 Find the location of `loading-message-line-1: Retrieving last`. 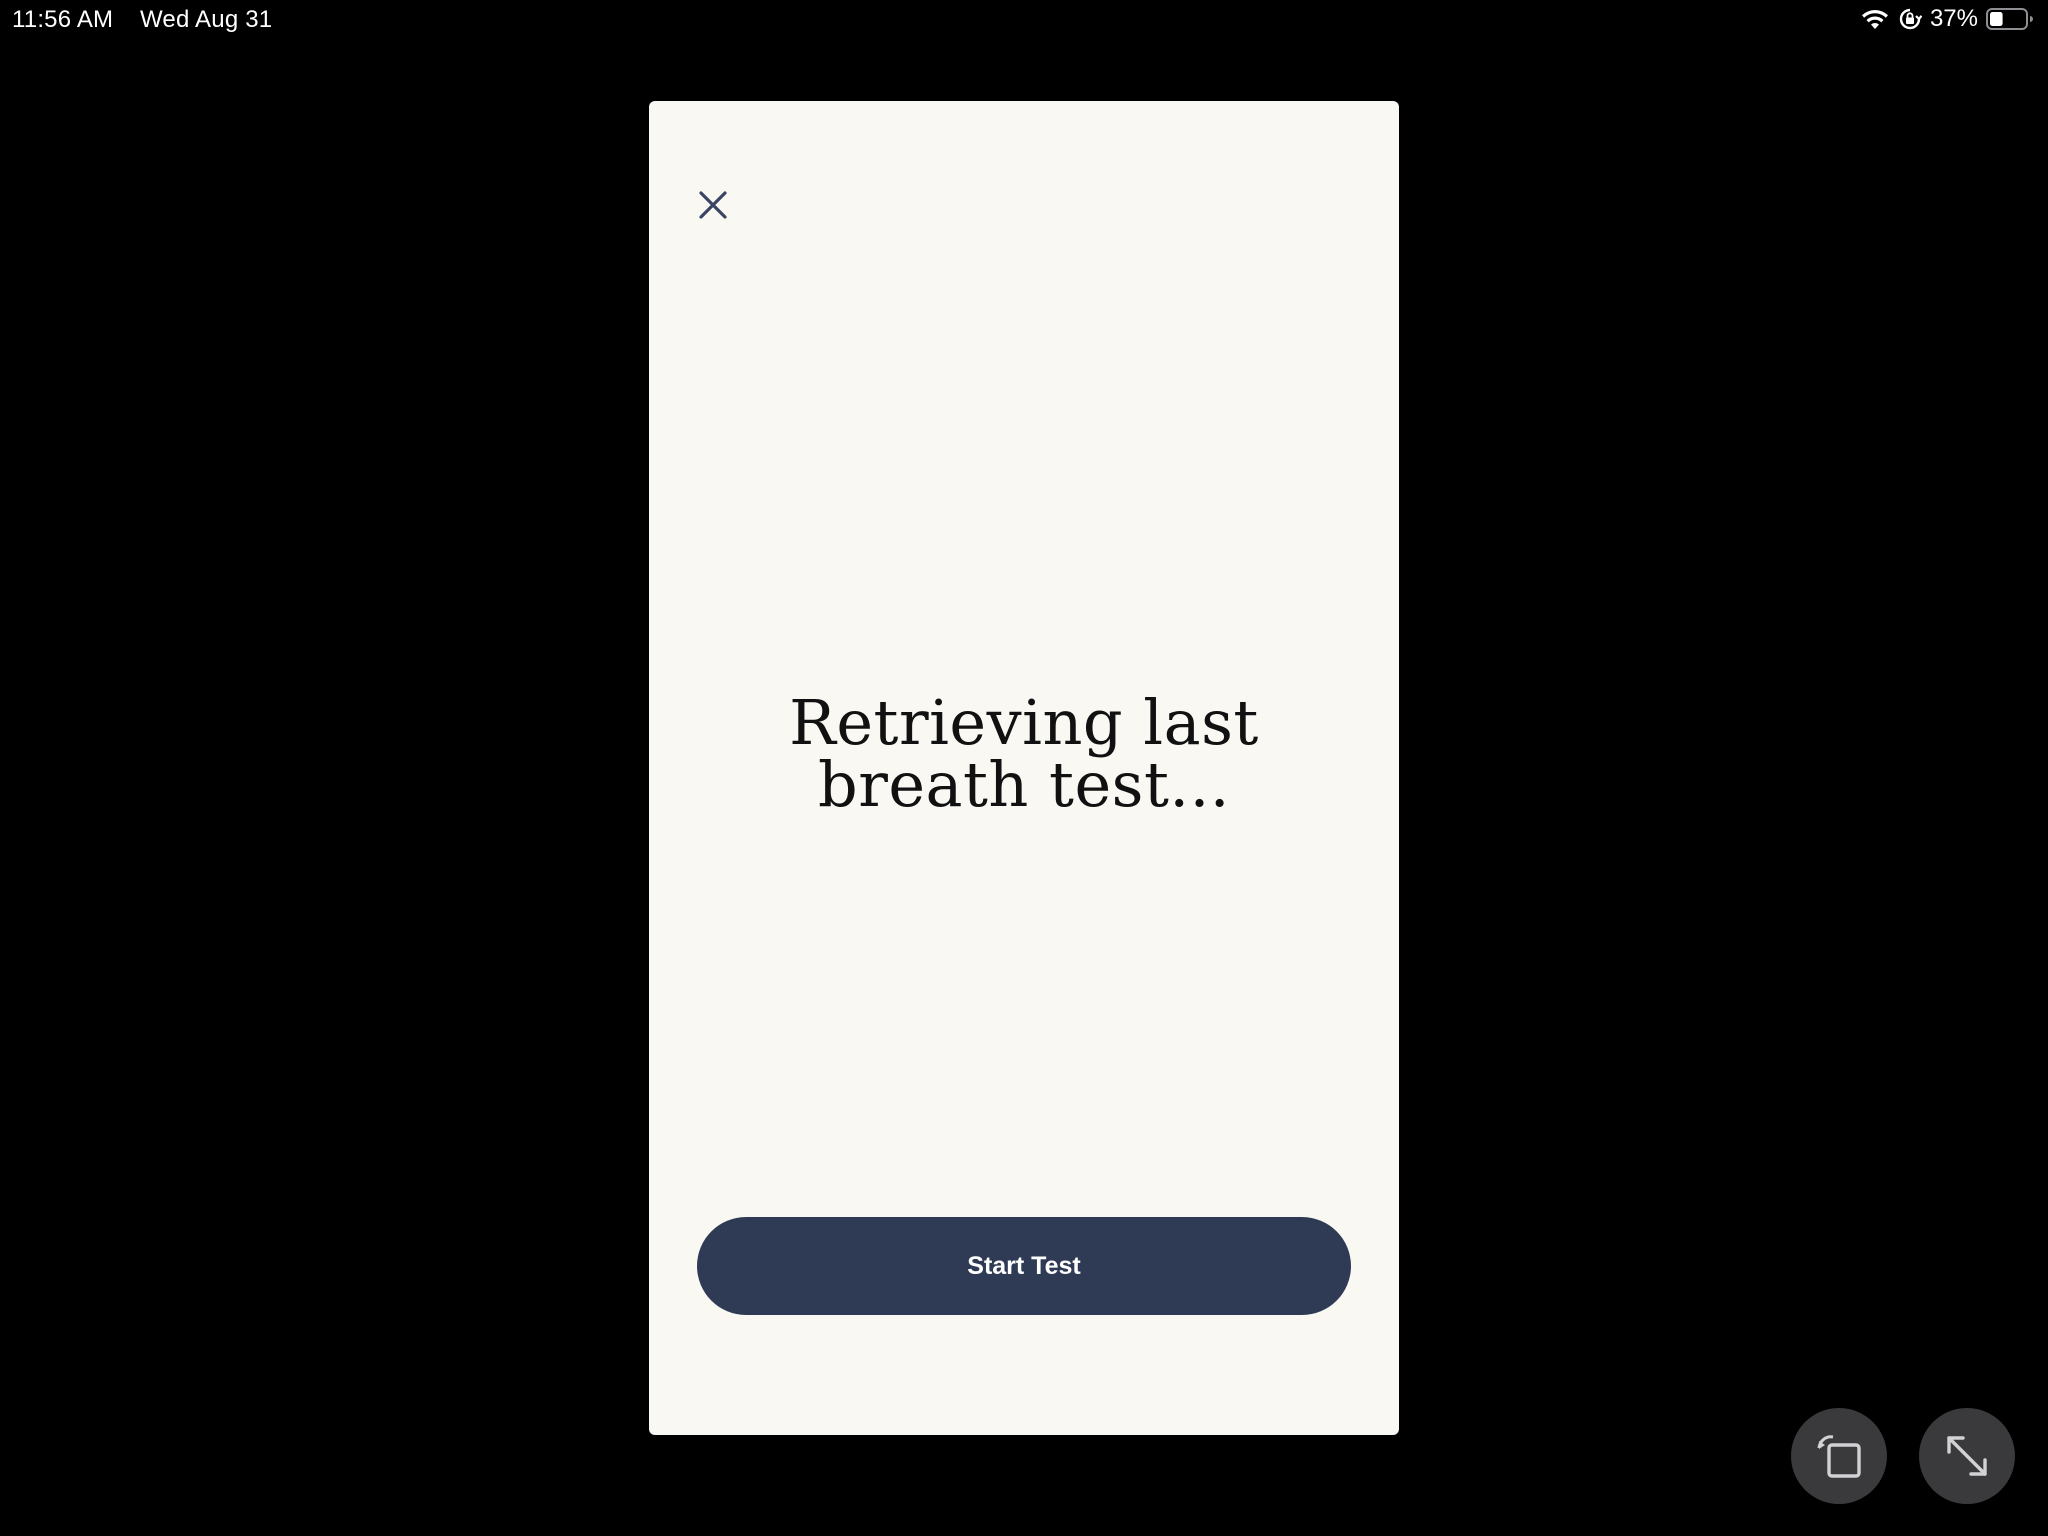

loading-message-line-1: Retrieving last is located at coordinates (1024, 722).